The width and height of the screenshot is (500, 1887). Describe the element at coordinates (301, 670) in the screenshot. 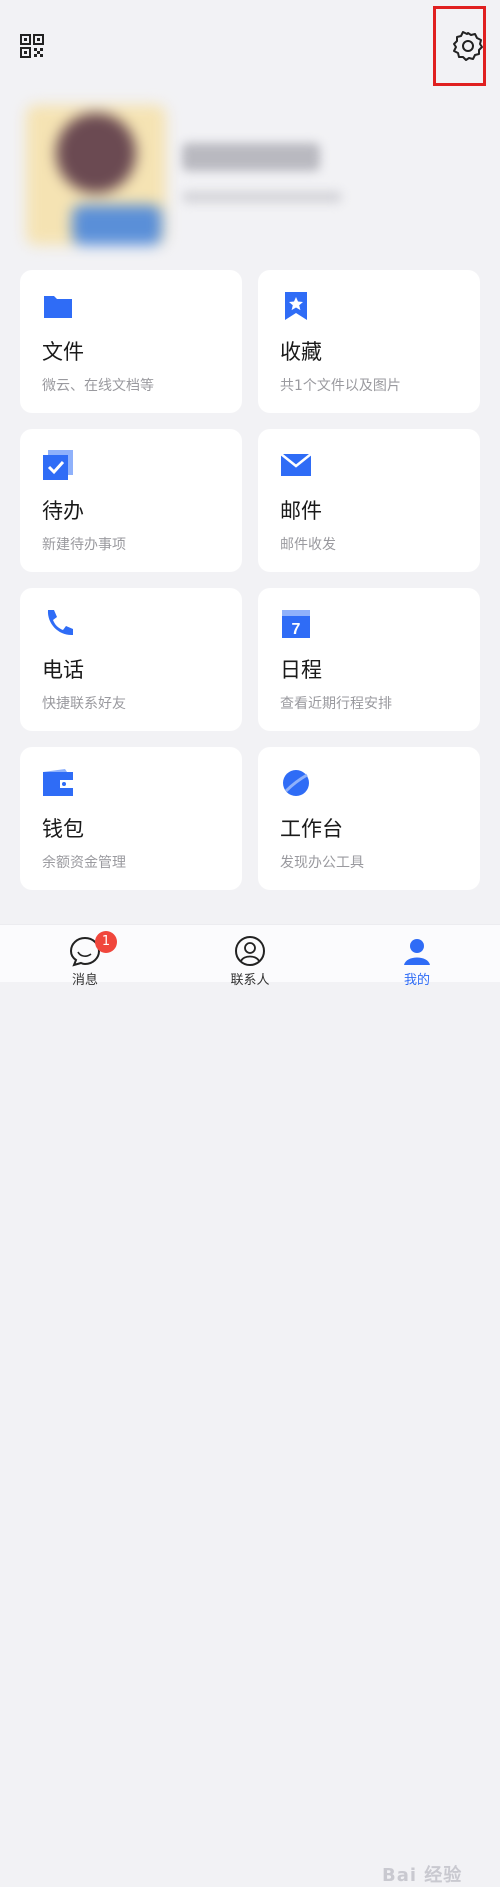

I see `card-title: 日程` at that location.